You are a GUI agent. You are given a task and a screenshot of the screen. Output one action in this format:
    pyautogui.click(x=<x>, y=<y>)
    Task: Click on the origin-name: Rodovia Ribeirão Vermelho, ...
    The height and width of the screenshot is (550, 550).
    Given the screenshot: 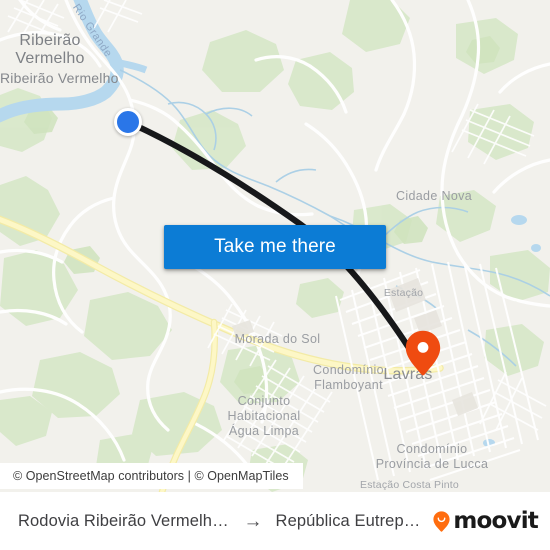 What is the action you would take?
    pyautogui.click(x=124, y=520)
    